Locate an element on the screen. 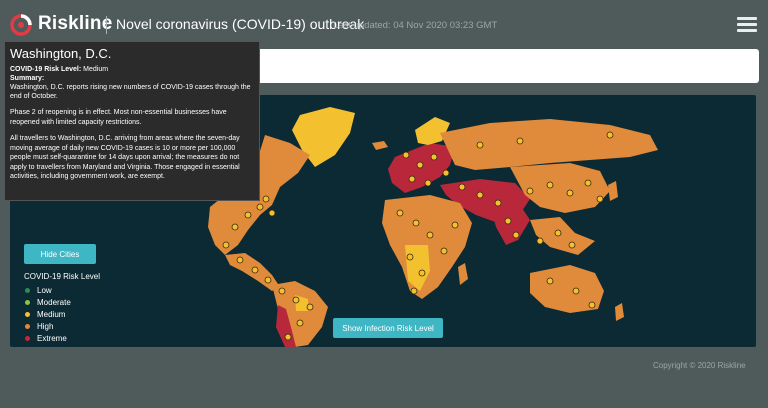 The image size is (768, 408). tooltip-title: Washington, D.C. is located at coordinates (61, 53).